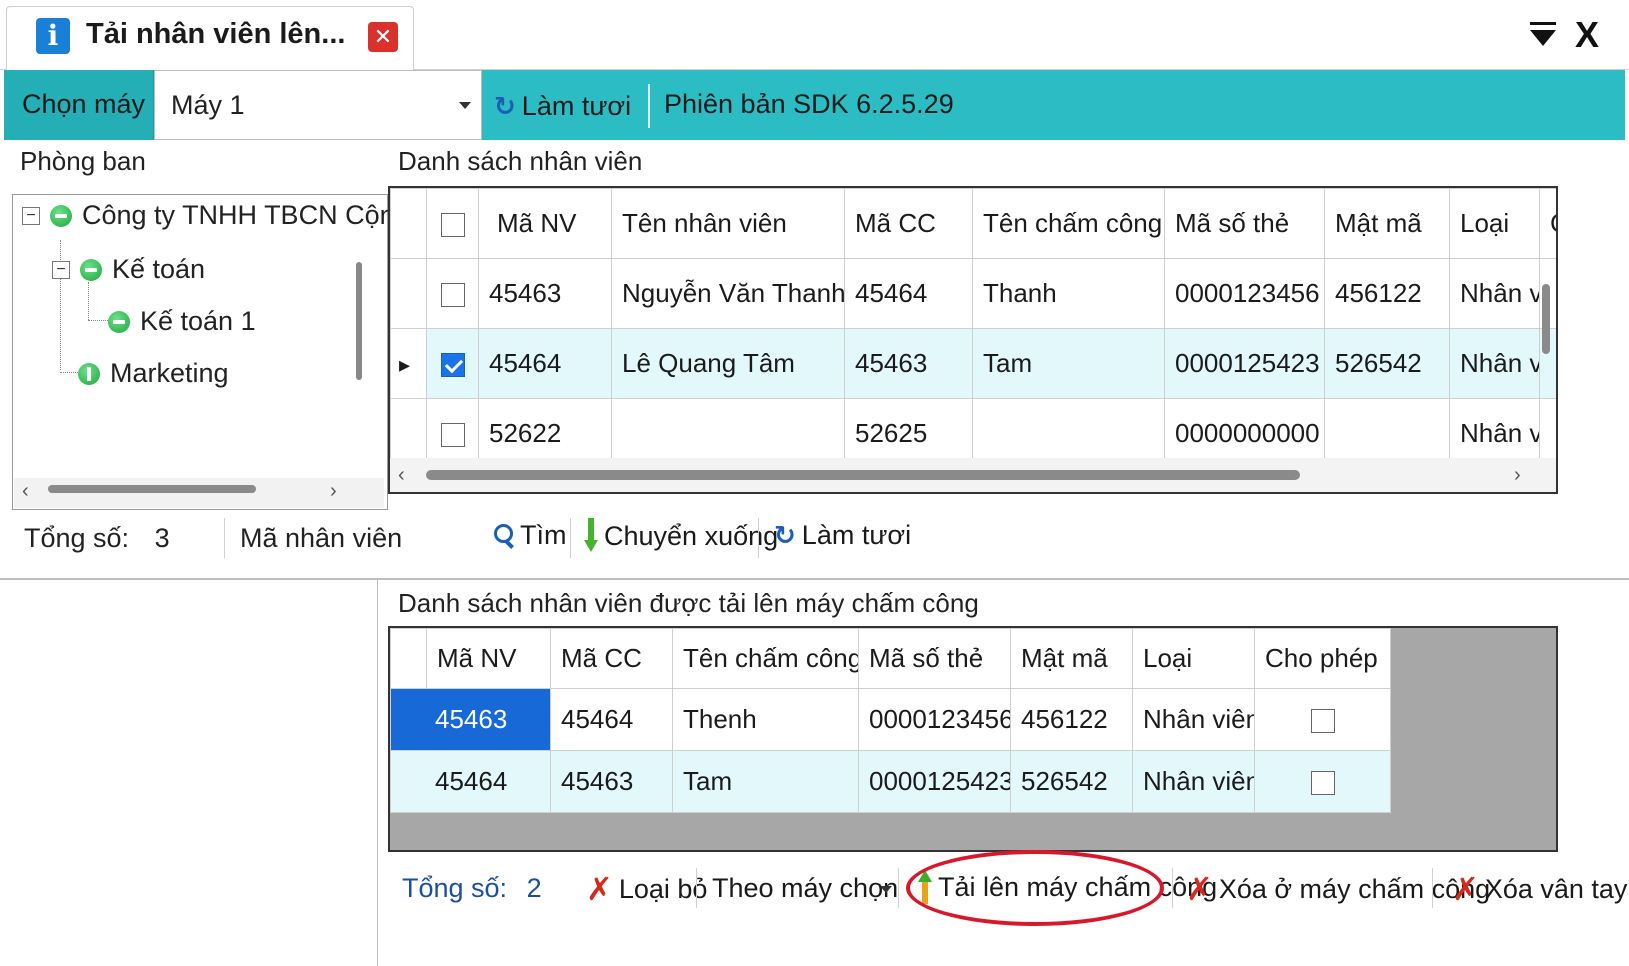  What do you see at coordinates (681, 536) in the screenshot?
I see `move-down-button: Chuyển xuống` at bounding box center [681, 536].